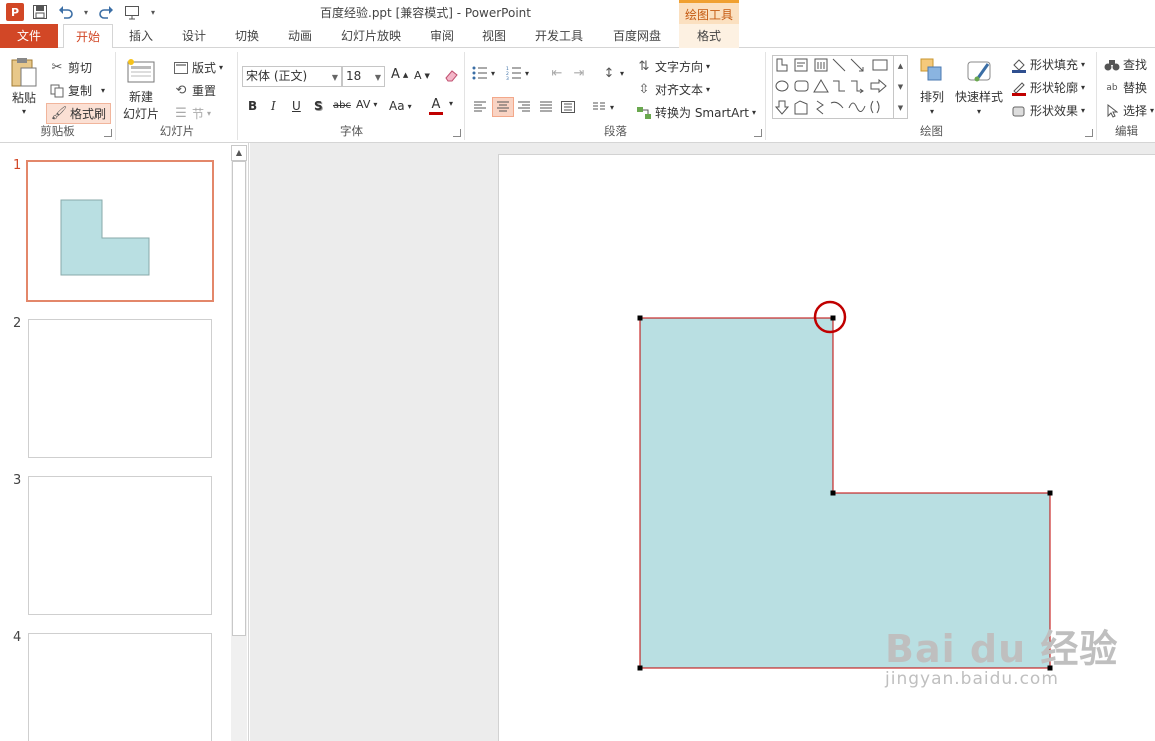 Image resolution: width=1155 pixels, height=741 pixels. I want to click on baidu-jingyan-watermark: Bai du 经验 jingyan.baidu.com, so click(1001, 653).